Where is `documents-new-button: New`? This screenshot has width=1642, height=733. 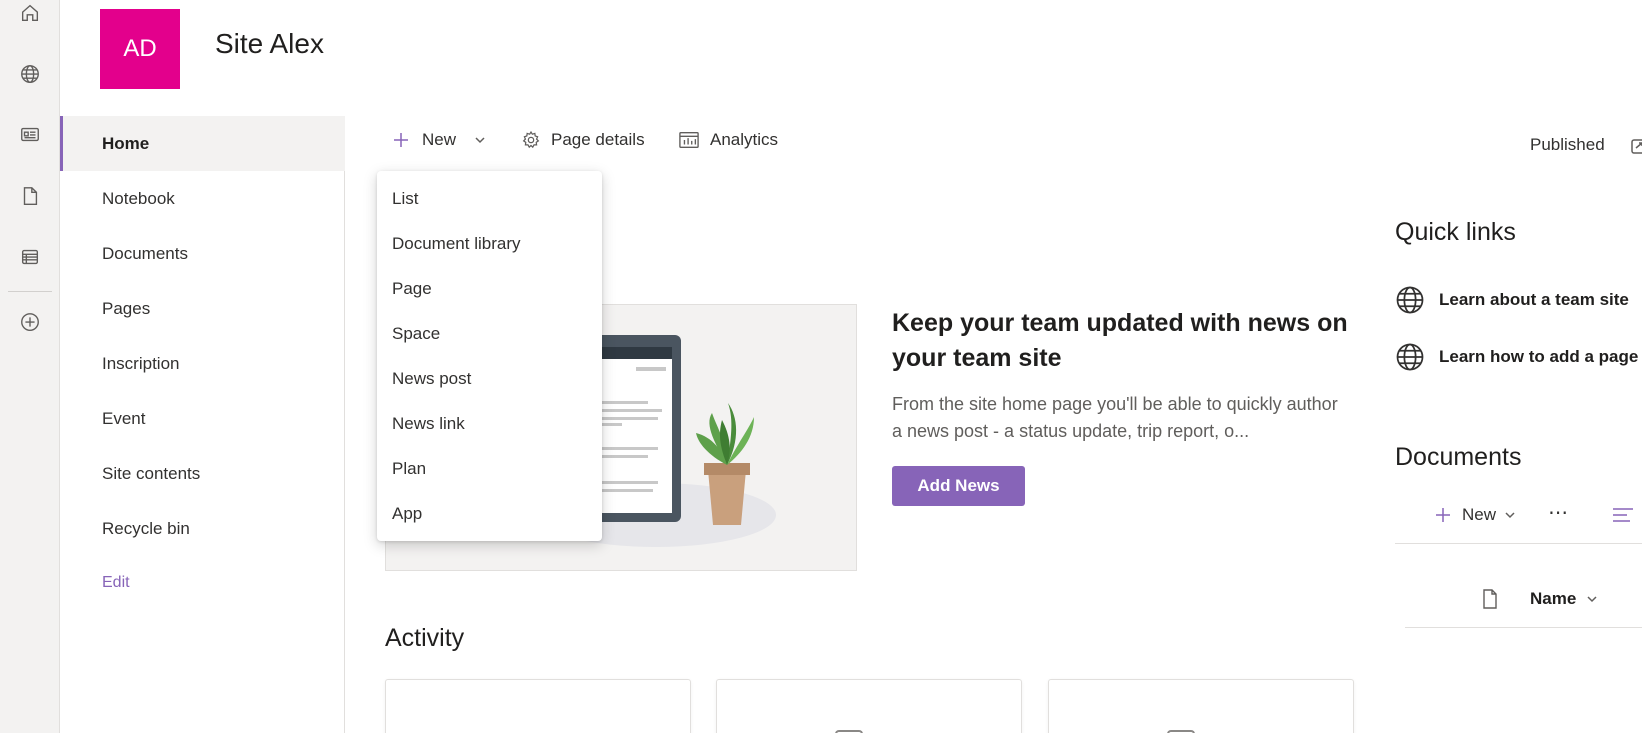
documents-new-button: New is located at coordinates (1475, 515).